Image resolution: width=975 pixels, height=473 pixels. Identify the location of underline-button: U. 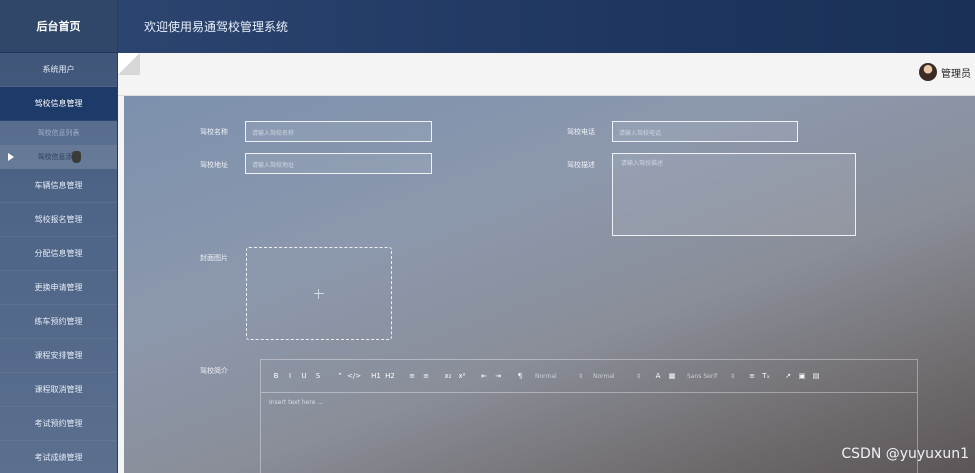
(304, 376).